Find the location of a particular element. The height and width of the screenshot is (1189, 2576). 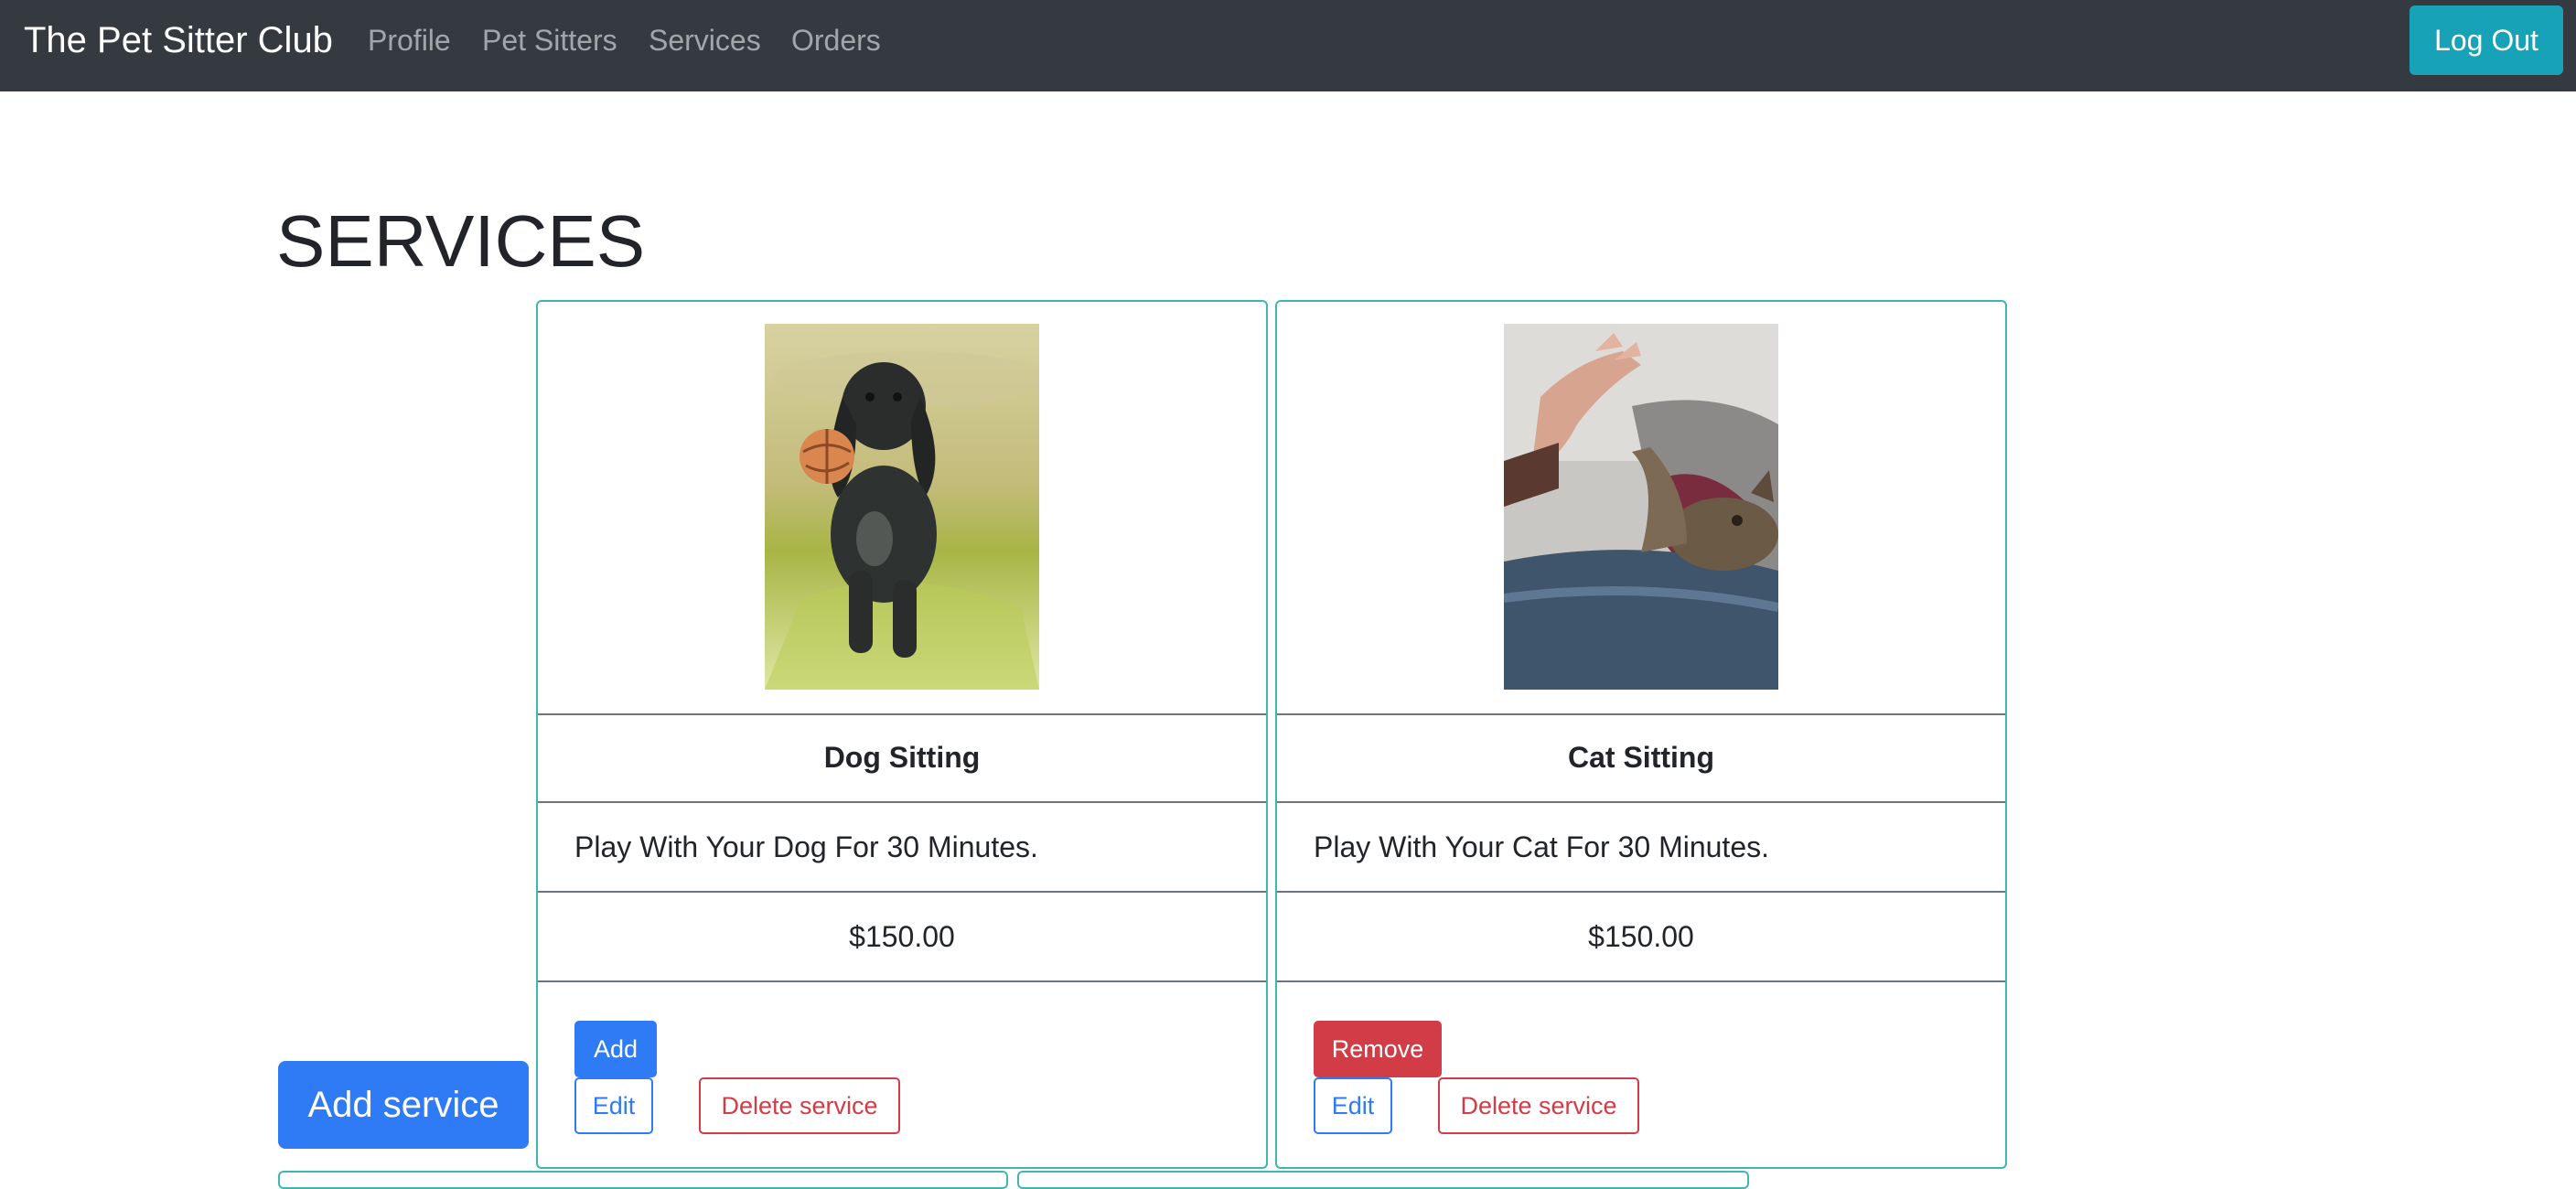

add-service-button: Add service is located at coordinates (403, 1105).